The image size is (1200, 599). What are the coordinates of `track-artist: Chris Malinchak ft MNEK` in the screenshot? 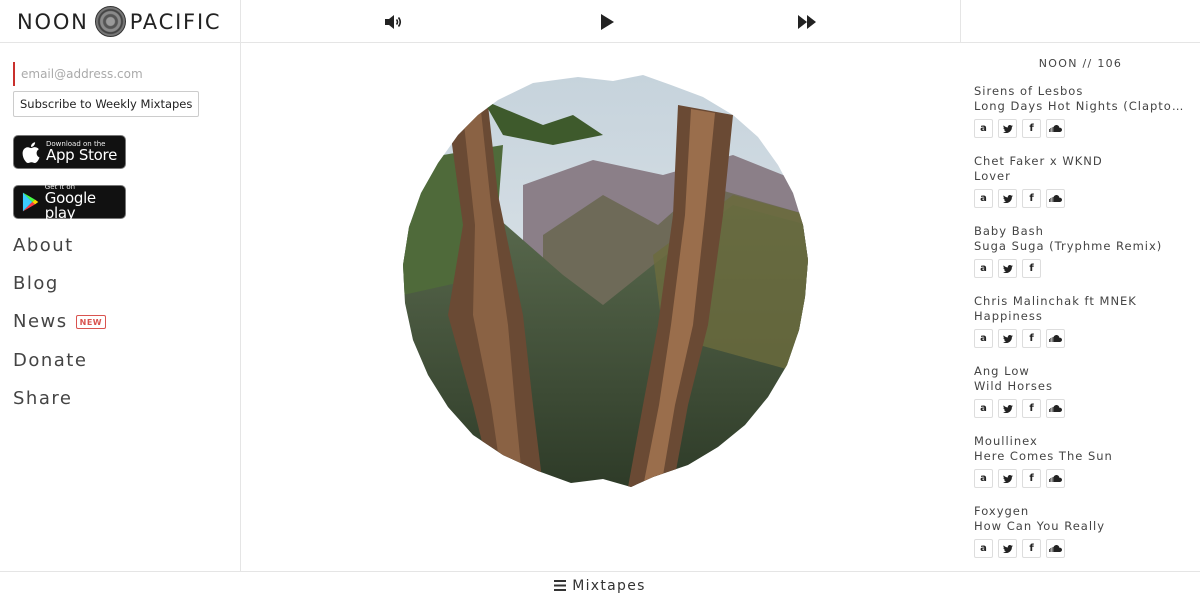 It's located at (1055, 301).